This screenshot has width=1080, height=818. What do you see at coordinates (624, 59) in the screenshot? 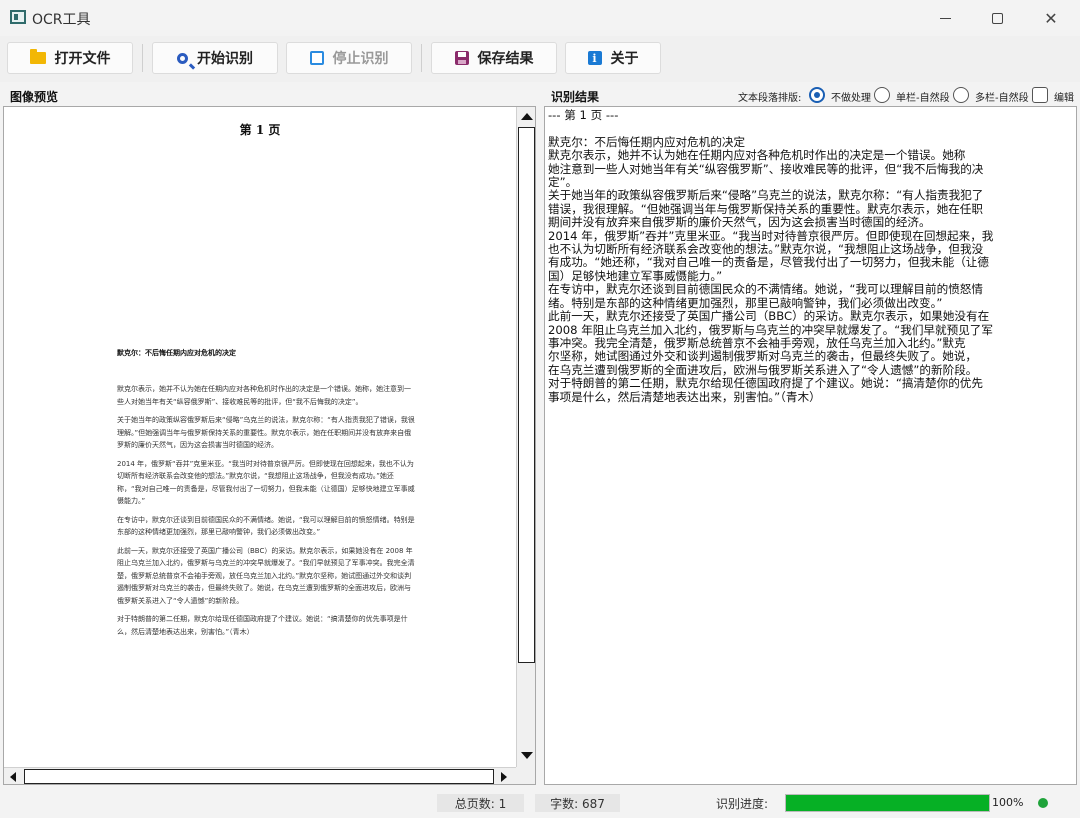
I see `about-label: 关于` at bounding box center [624, 59].